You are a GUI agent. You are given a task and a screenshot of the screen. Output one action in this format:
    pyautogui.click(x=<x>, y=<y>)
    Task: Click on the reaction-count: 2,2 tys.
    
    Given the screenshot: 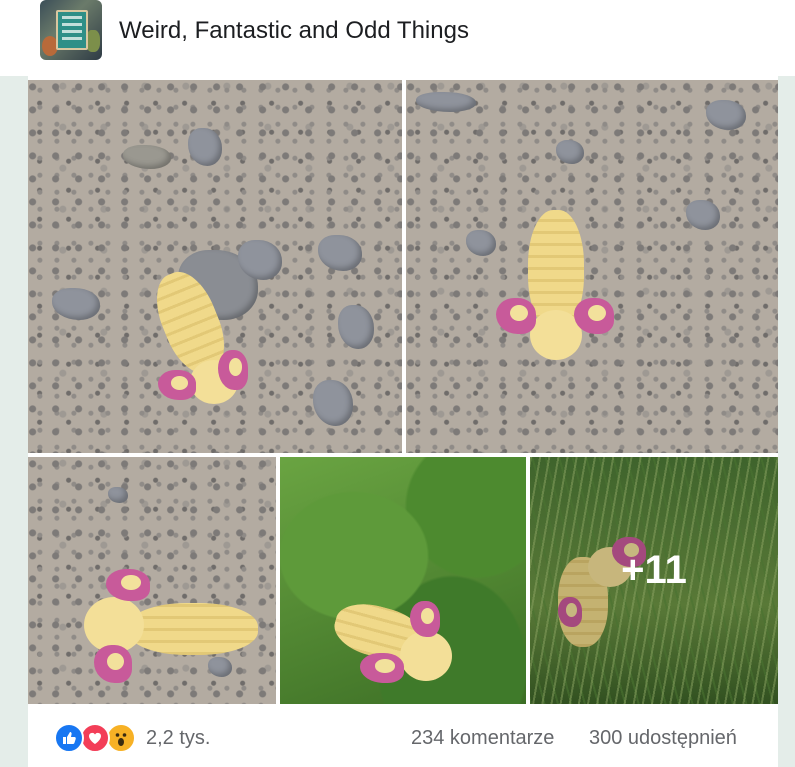 What is the action you would take?
    pyautogui.click(x=178, y=738)
    